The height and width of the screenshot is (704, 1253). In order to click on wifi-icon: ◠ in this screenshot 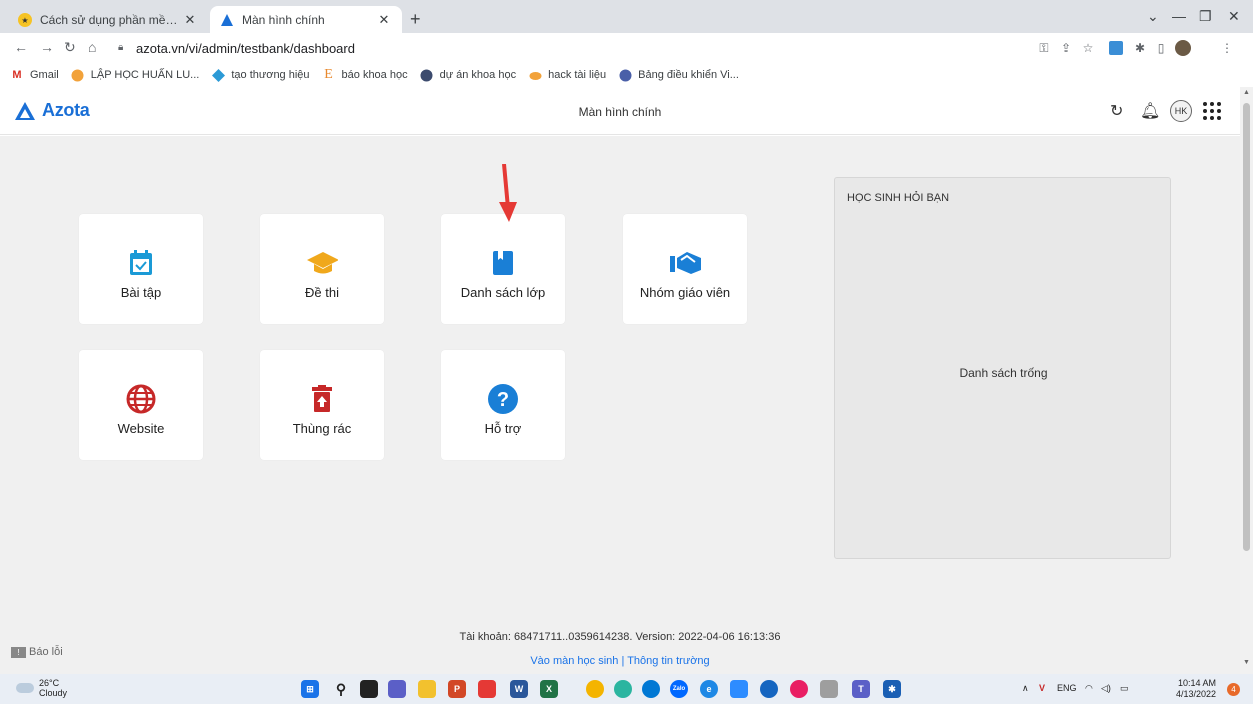, I will do `click(1089, 688)`.